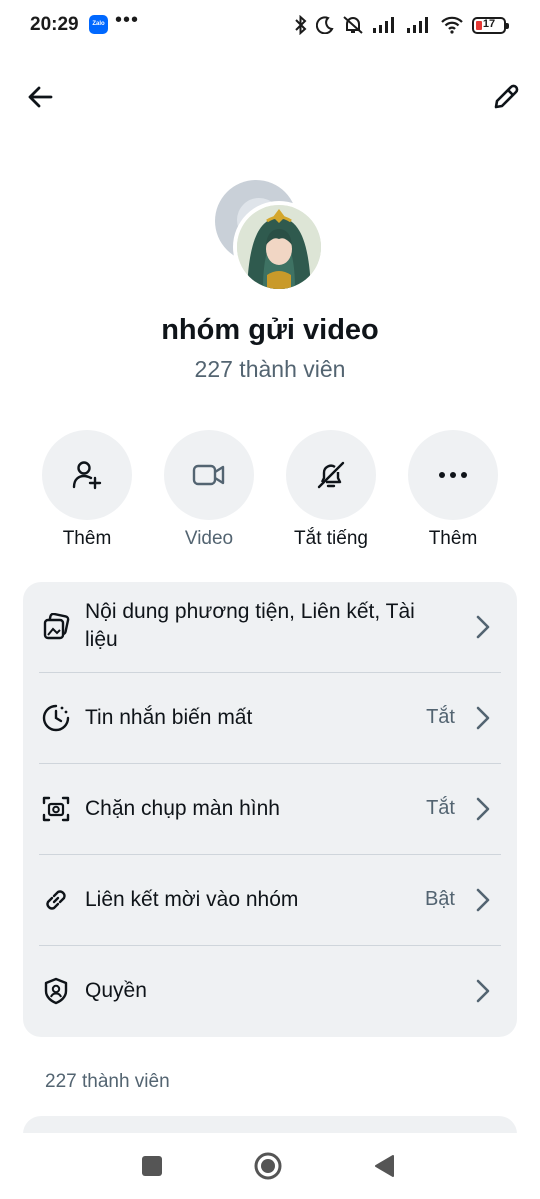 This screenshot has height=1199, width=540. I want to click on wifi-icon, so click(452, 25).